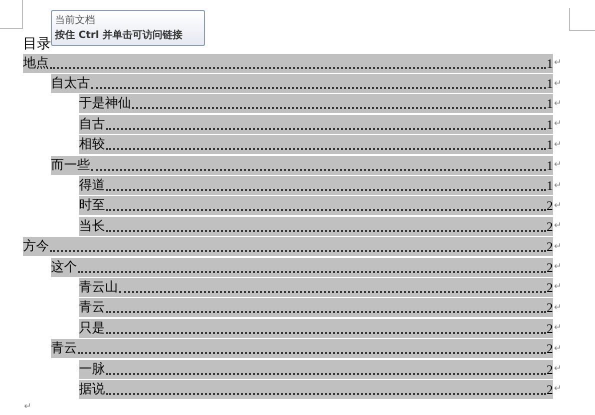  What do you see at coordinates (37, 44) in the screenshot?
I see `toc-heading: 目录` at bounding box center [37, 44].